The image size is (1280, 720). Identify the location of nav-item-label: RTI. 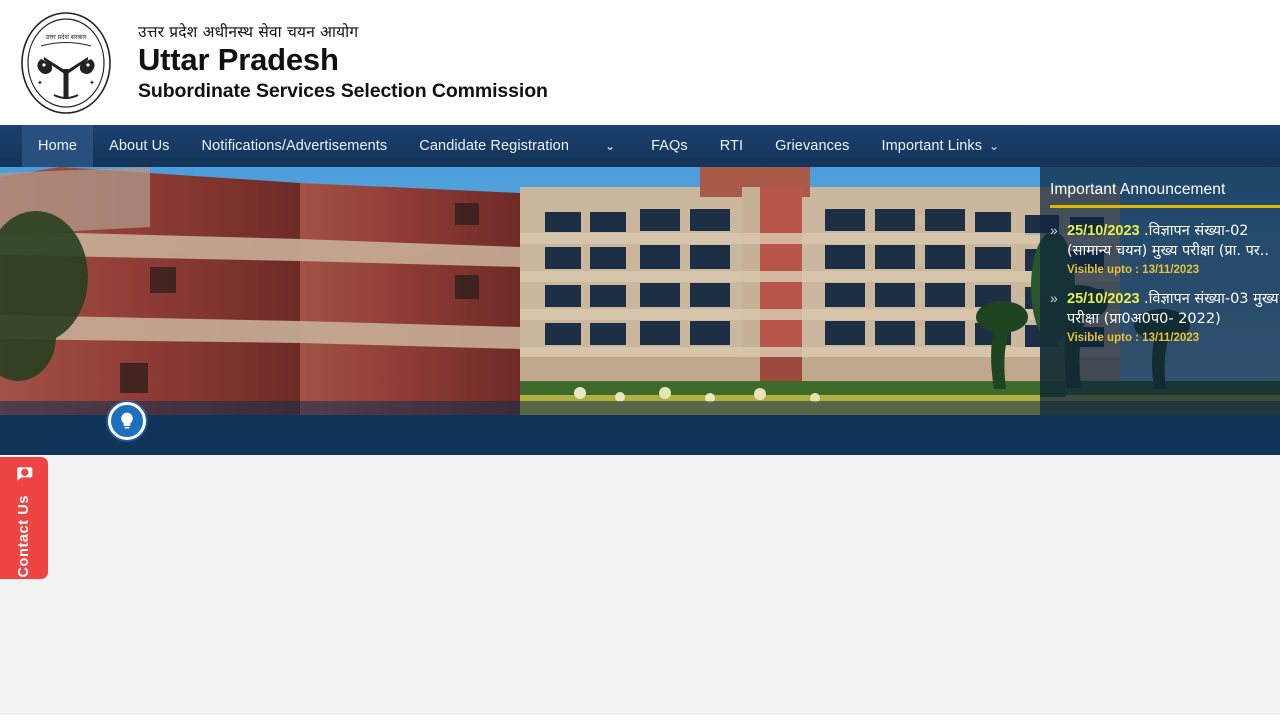
(731, 146).